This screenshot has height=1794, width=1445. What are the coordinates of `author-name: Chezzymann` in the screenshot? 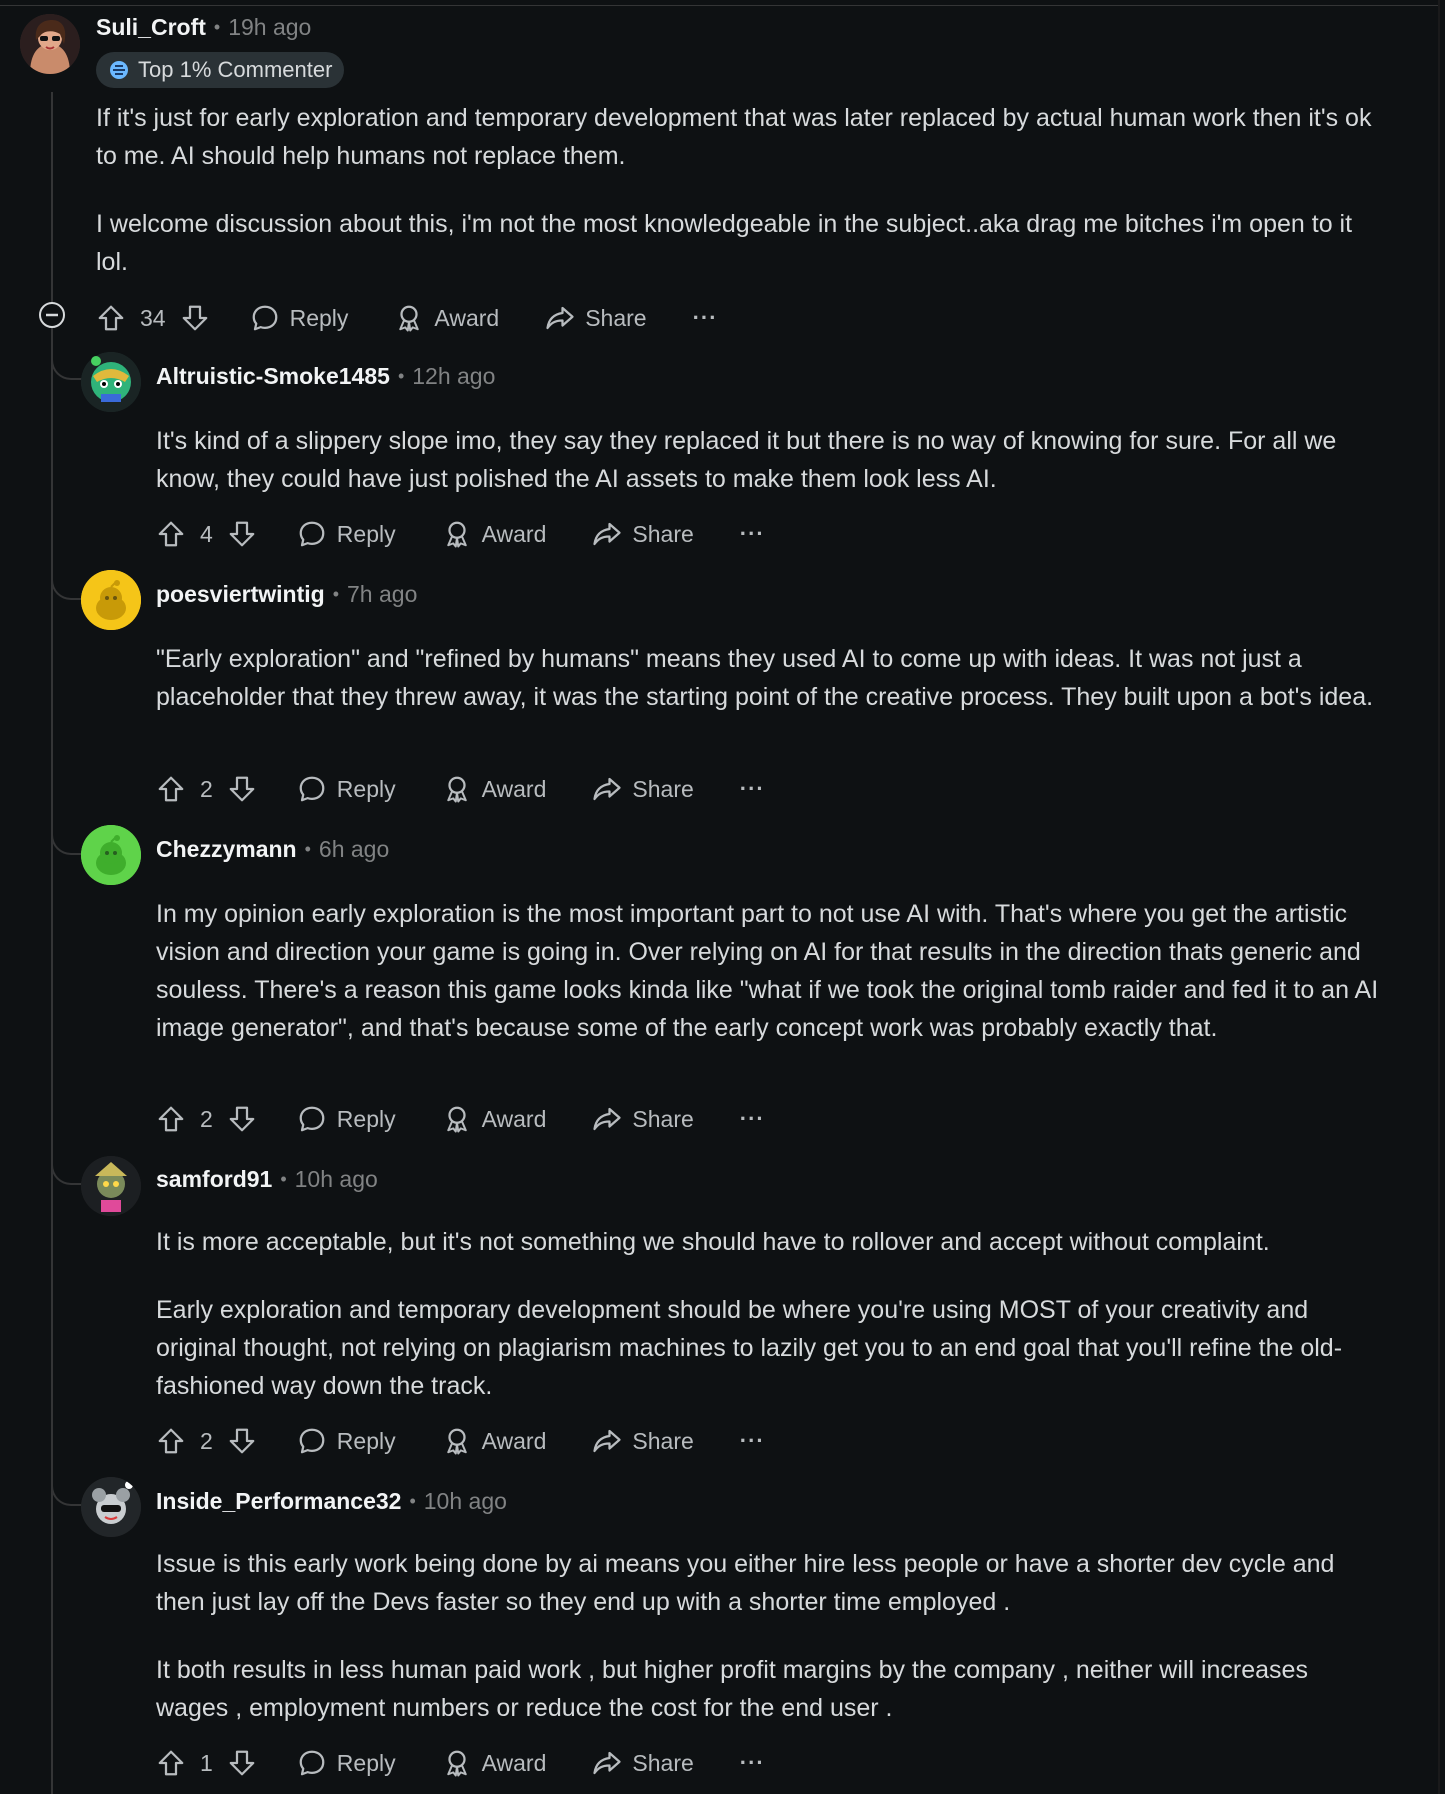 It's located at (226, 849).